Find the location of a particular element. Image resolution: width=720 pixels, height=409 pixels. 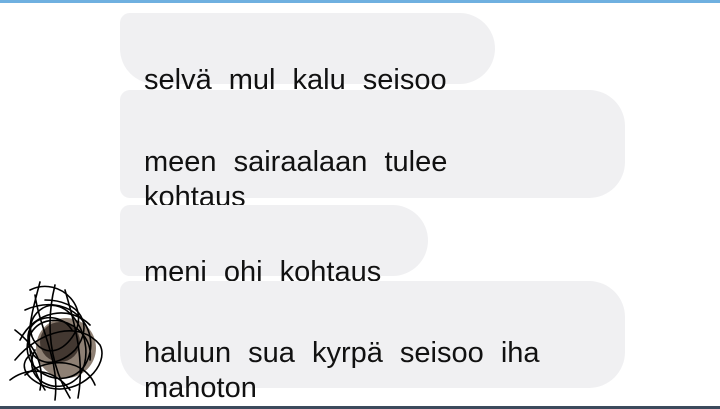

scribbled-avatar-icon is located at coordinates (56, 337).